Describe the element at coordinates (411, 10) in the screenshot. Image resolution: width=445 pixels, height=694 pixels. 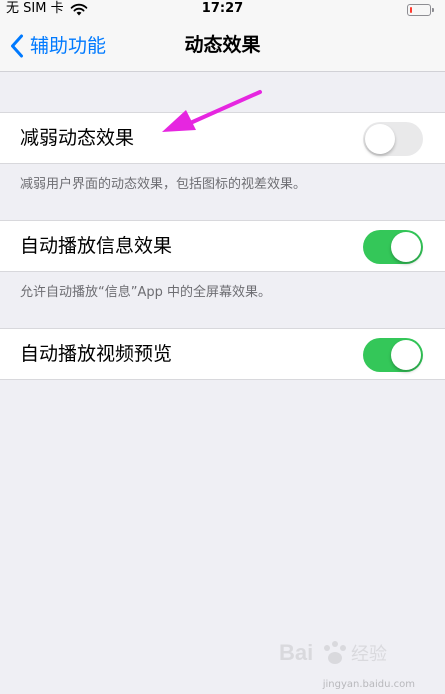
I see `battery-level-fill` at that location.